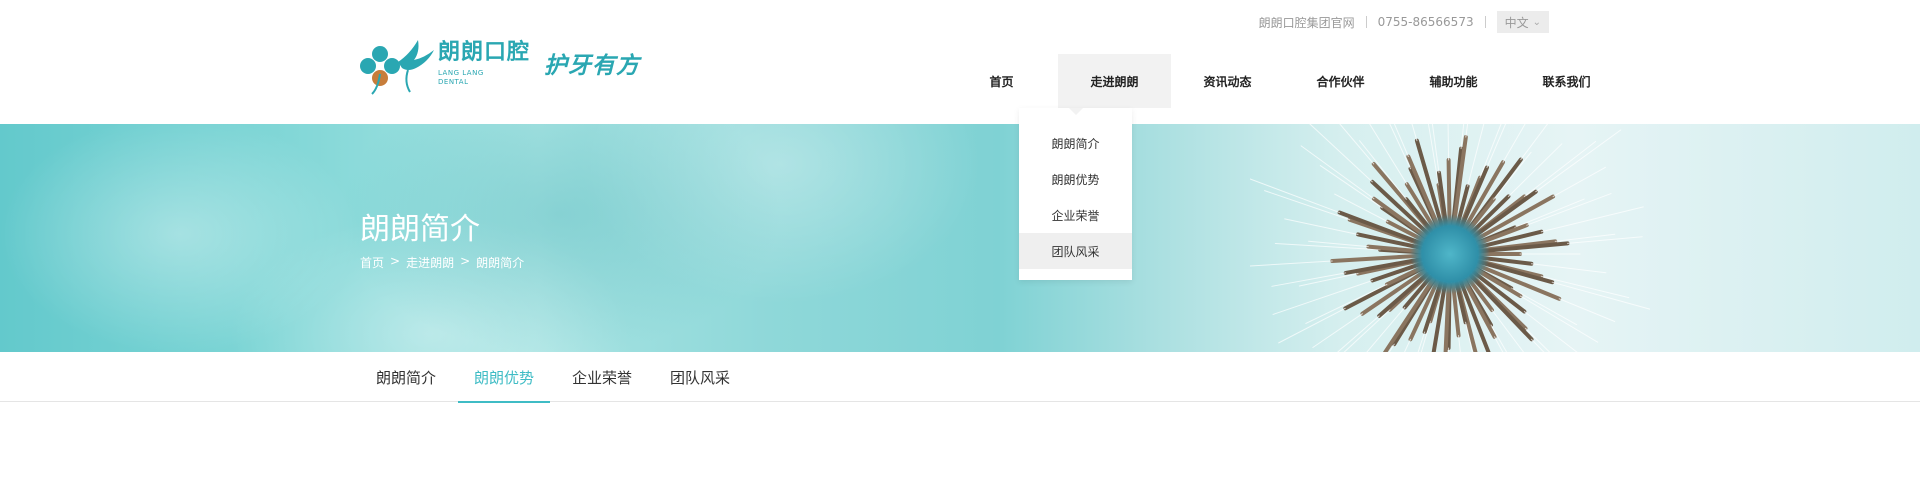 The height and width of the screenshot is (482, 1920). I want to click on breadcrumb-home: 首页, so click(372, 262).